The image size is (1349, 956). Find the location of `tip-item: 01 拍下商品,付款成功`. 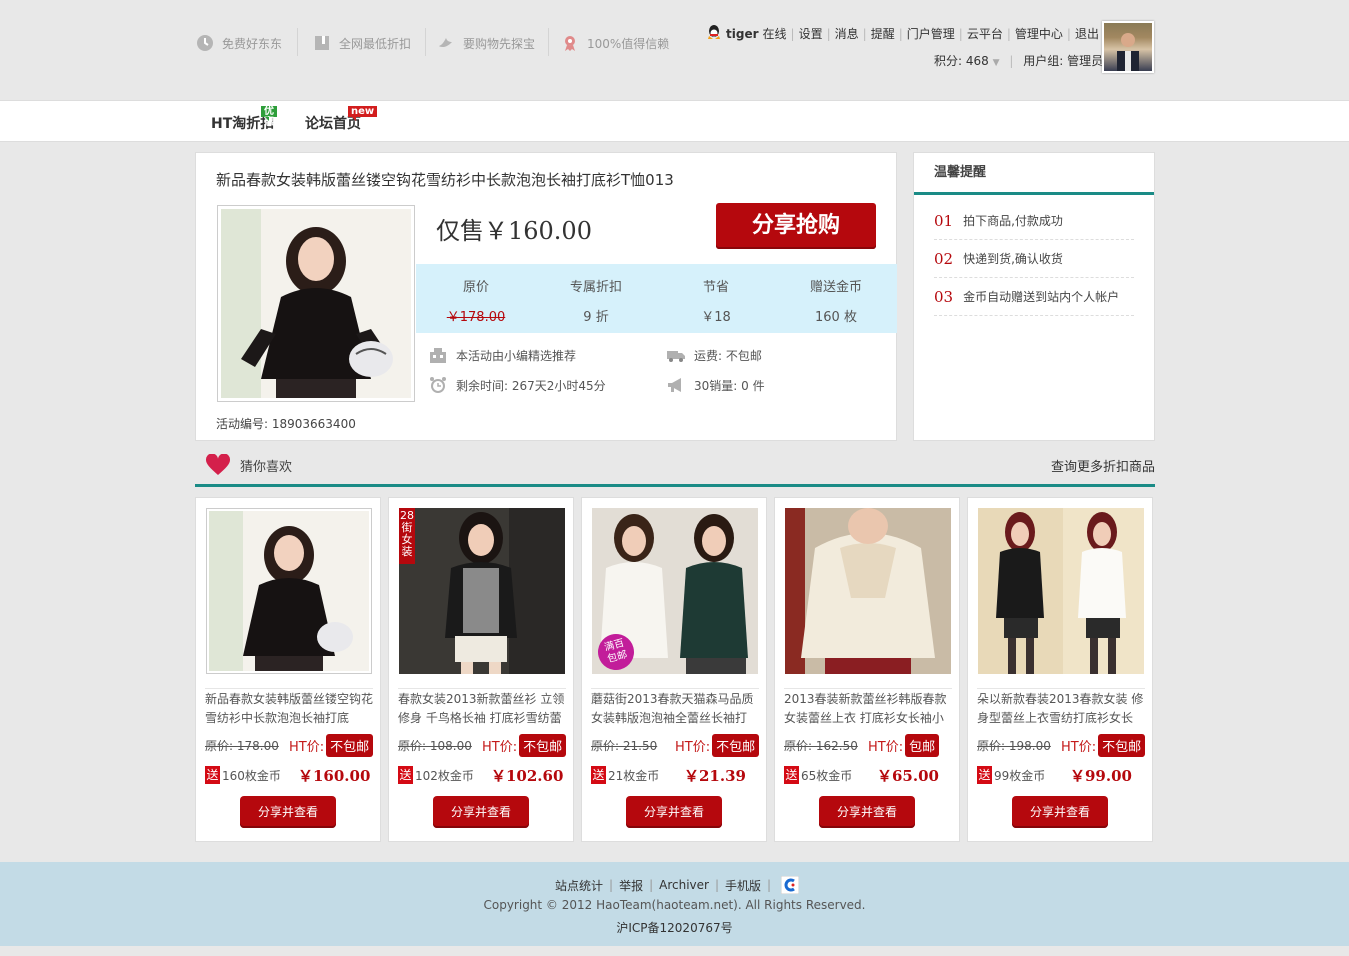

tip-item: 01 拍下商品,付款成功 is located at coordinates (1034, 221).